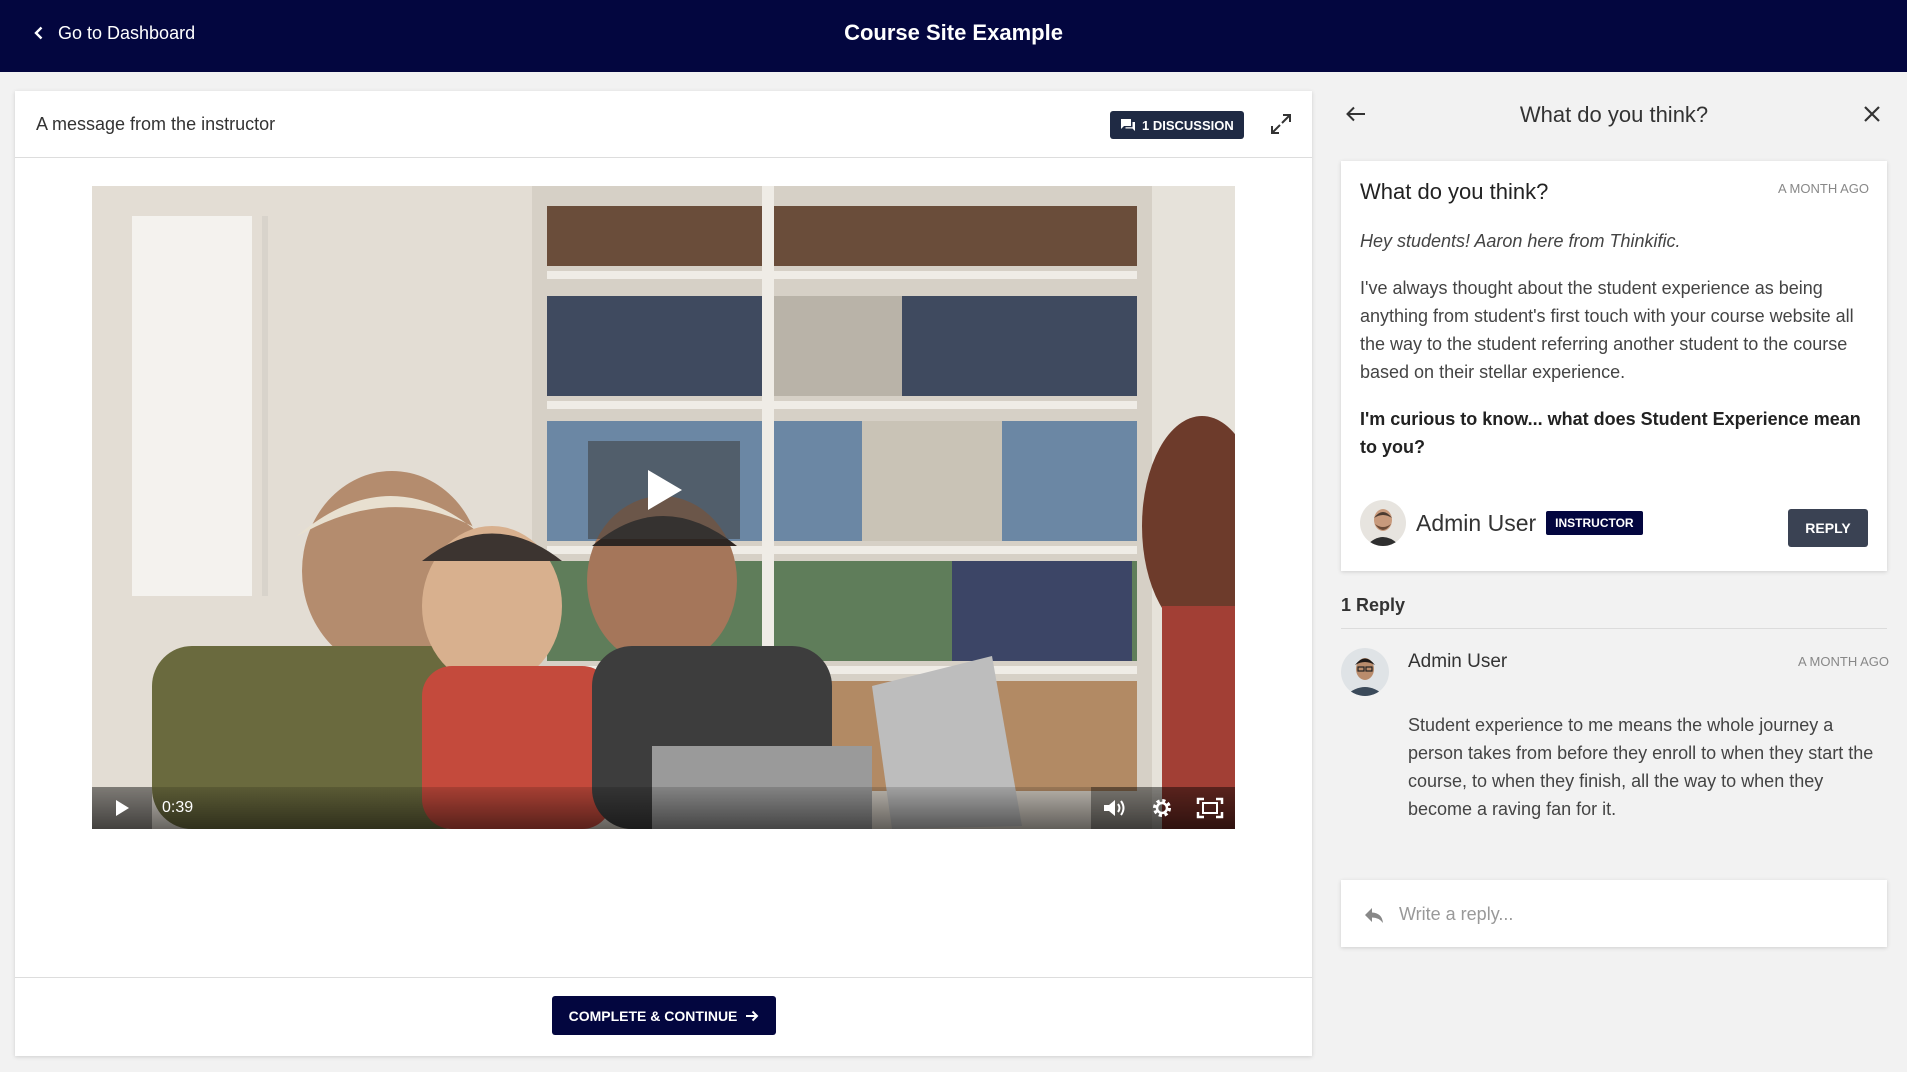 The width and height of the screenshot is (1907, 1072). What do you see at coordinates (953, 32) in the screenshot?
I see `site-title: Course Site Example` at bounding box center [953, 32].